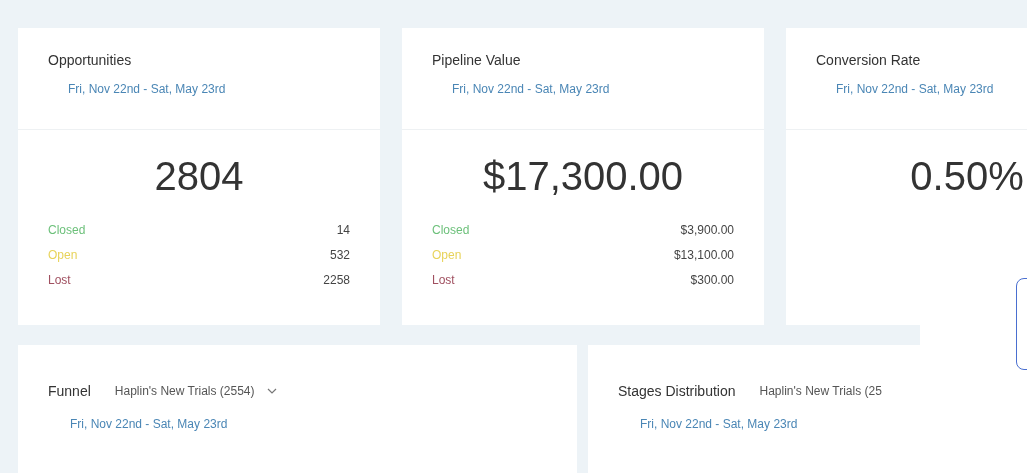 Image resolution: width=1027 pixels, height=473 pixels. Describe the element at coordinates (69, 391) in the screenshot. I see `panel-title: Funnel` at that location.